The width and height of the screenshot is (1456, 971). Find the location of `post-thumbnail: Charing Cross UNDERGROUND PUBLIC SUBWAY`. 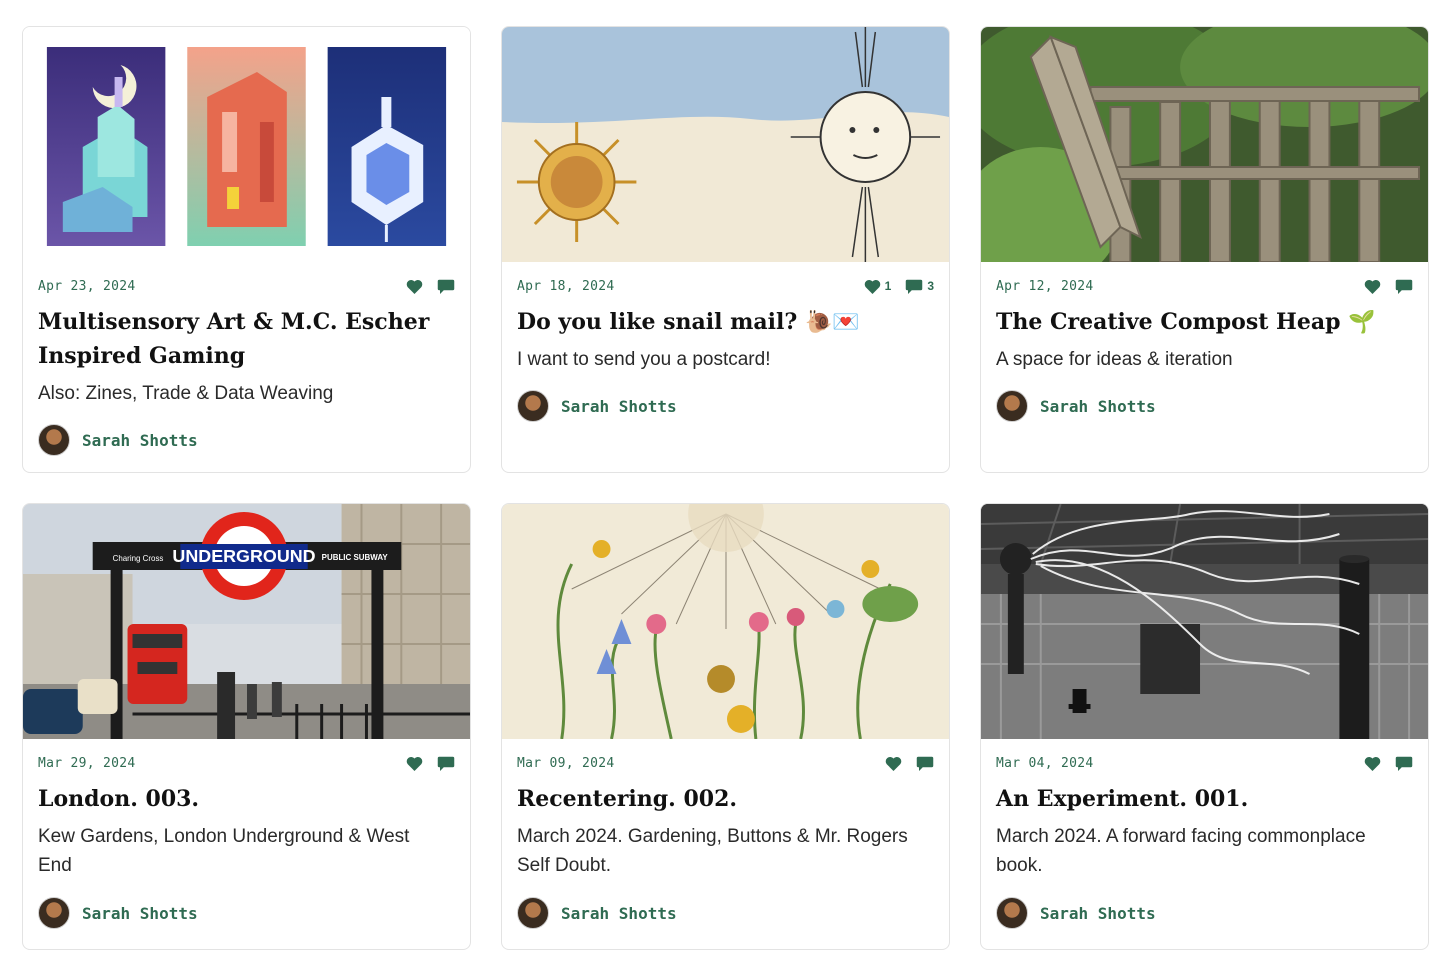

post-thumbnail: Charing Cross UNDERGROUND PUBLIC SUBWAY is located at coordinates (246, 621).